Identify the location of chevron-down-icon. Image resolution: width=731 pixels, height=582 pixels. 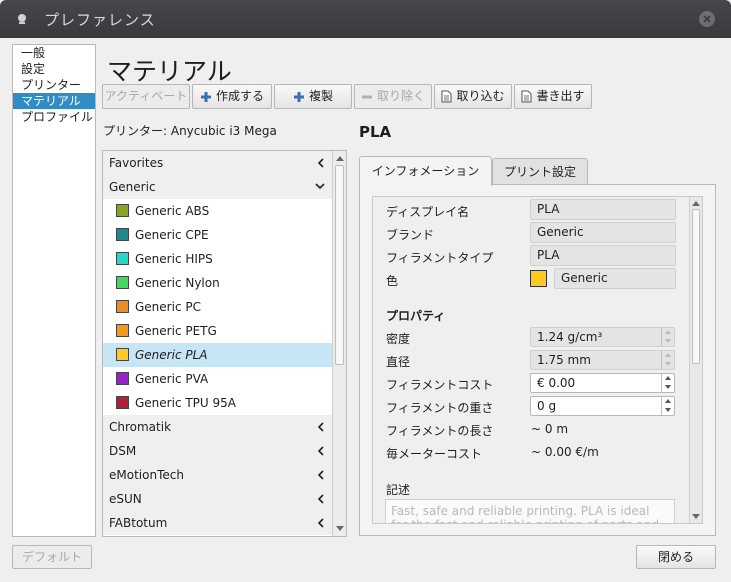
(320, 186).